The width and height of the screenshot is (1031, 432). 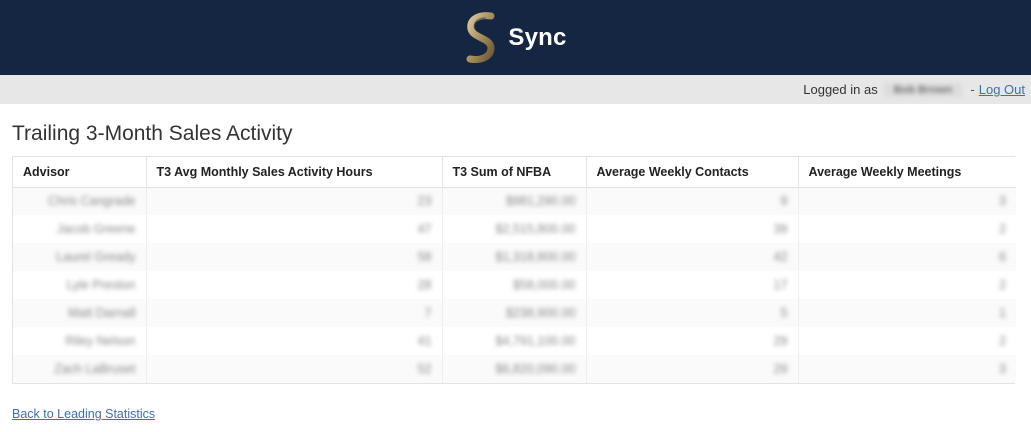 I want to click on activity-hours-cell: 41, so click(x=294, y=341).